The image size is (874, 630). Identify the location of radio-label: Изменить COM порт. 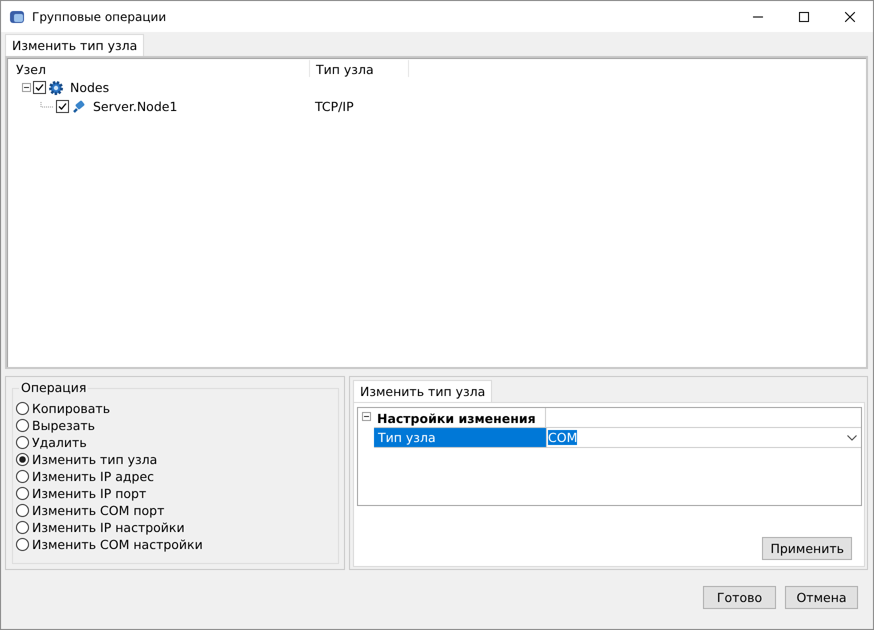
(98, 510).